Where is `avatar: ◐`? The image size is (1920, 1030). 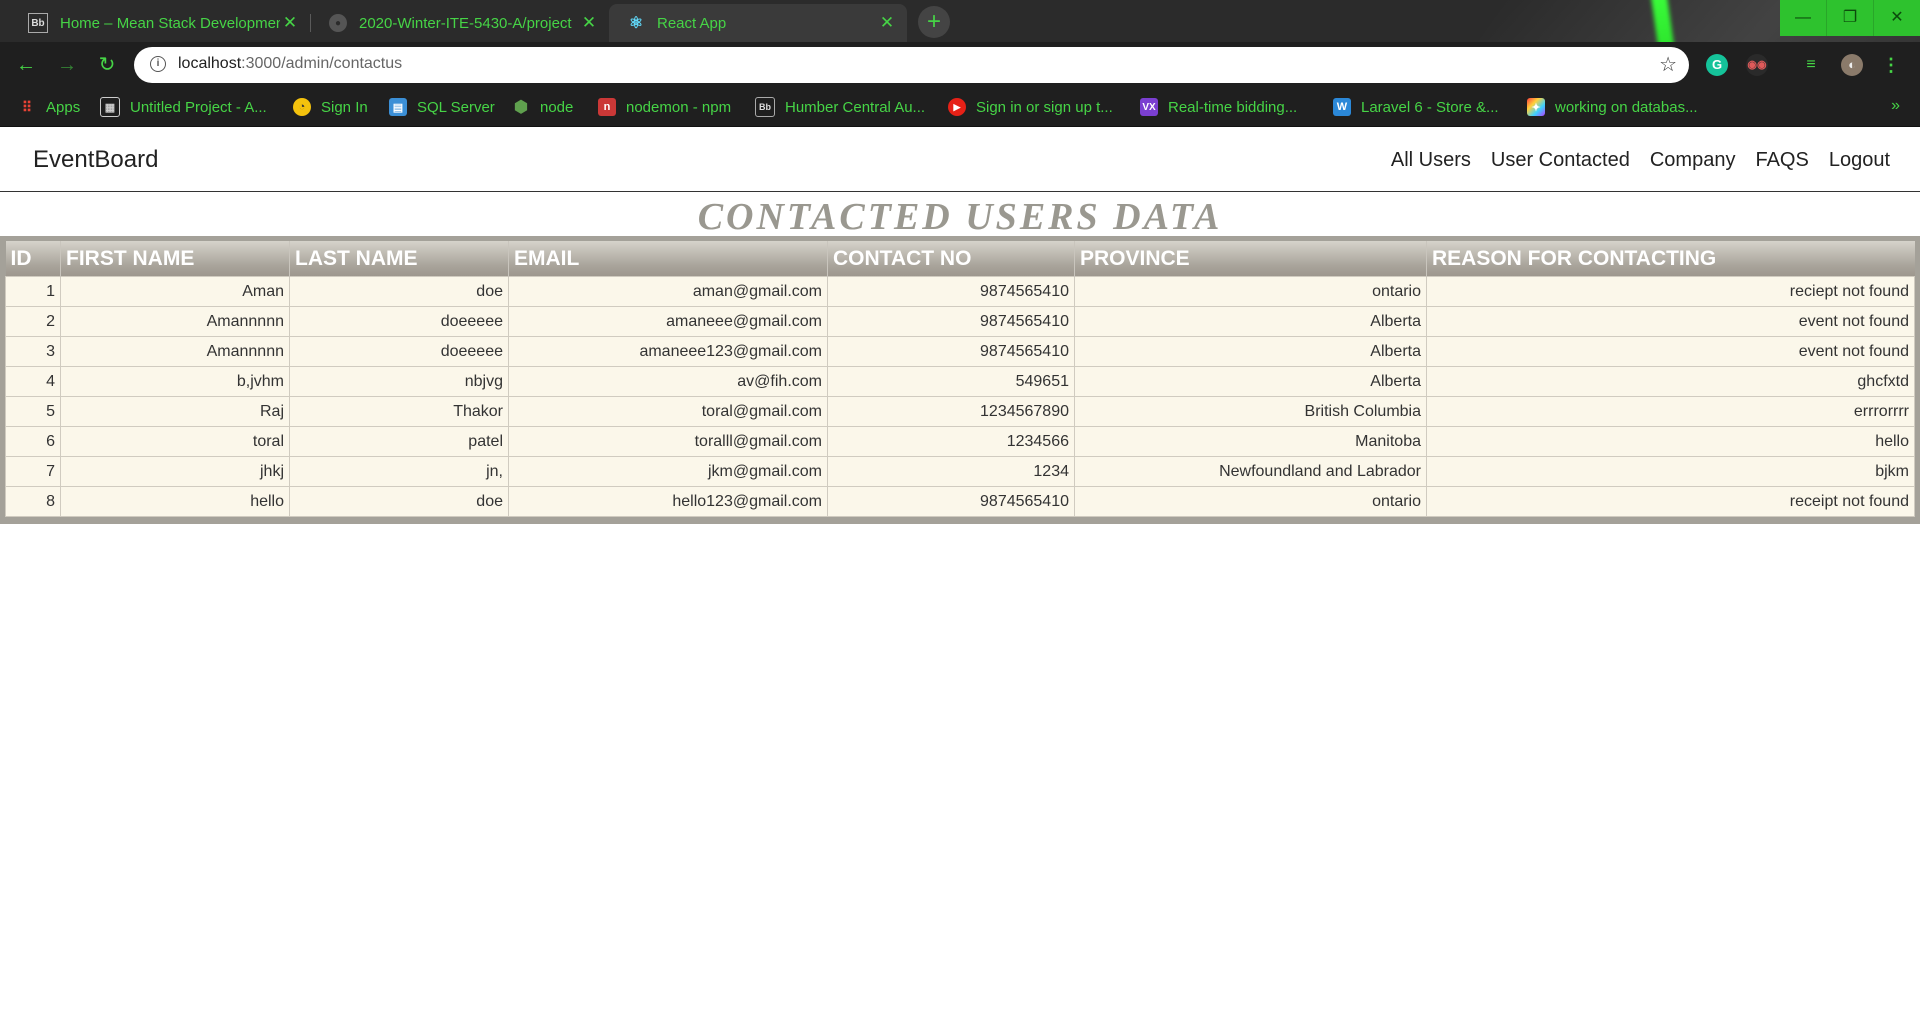
avatar: ◐ is located at coordinates (1852, 65).